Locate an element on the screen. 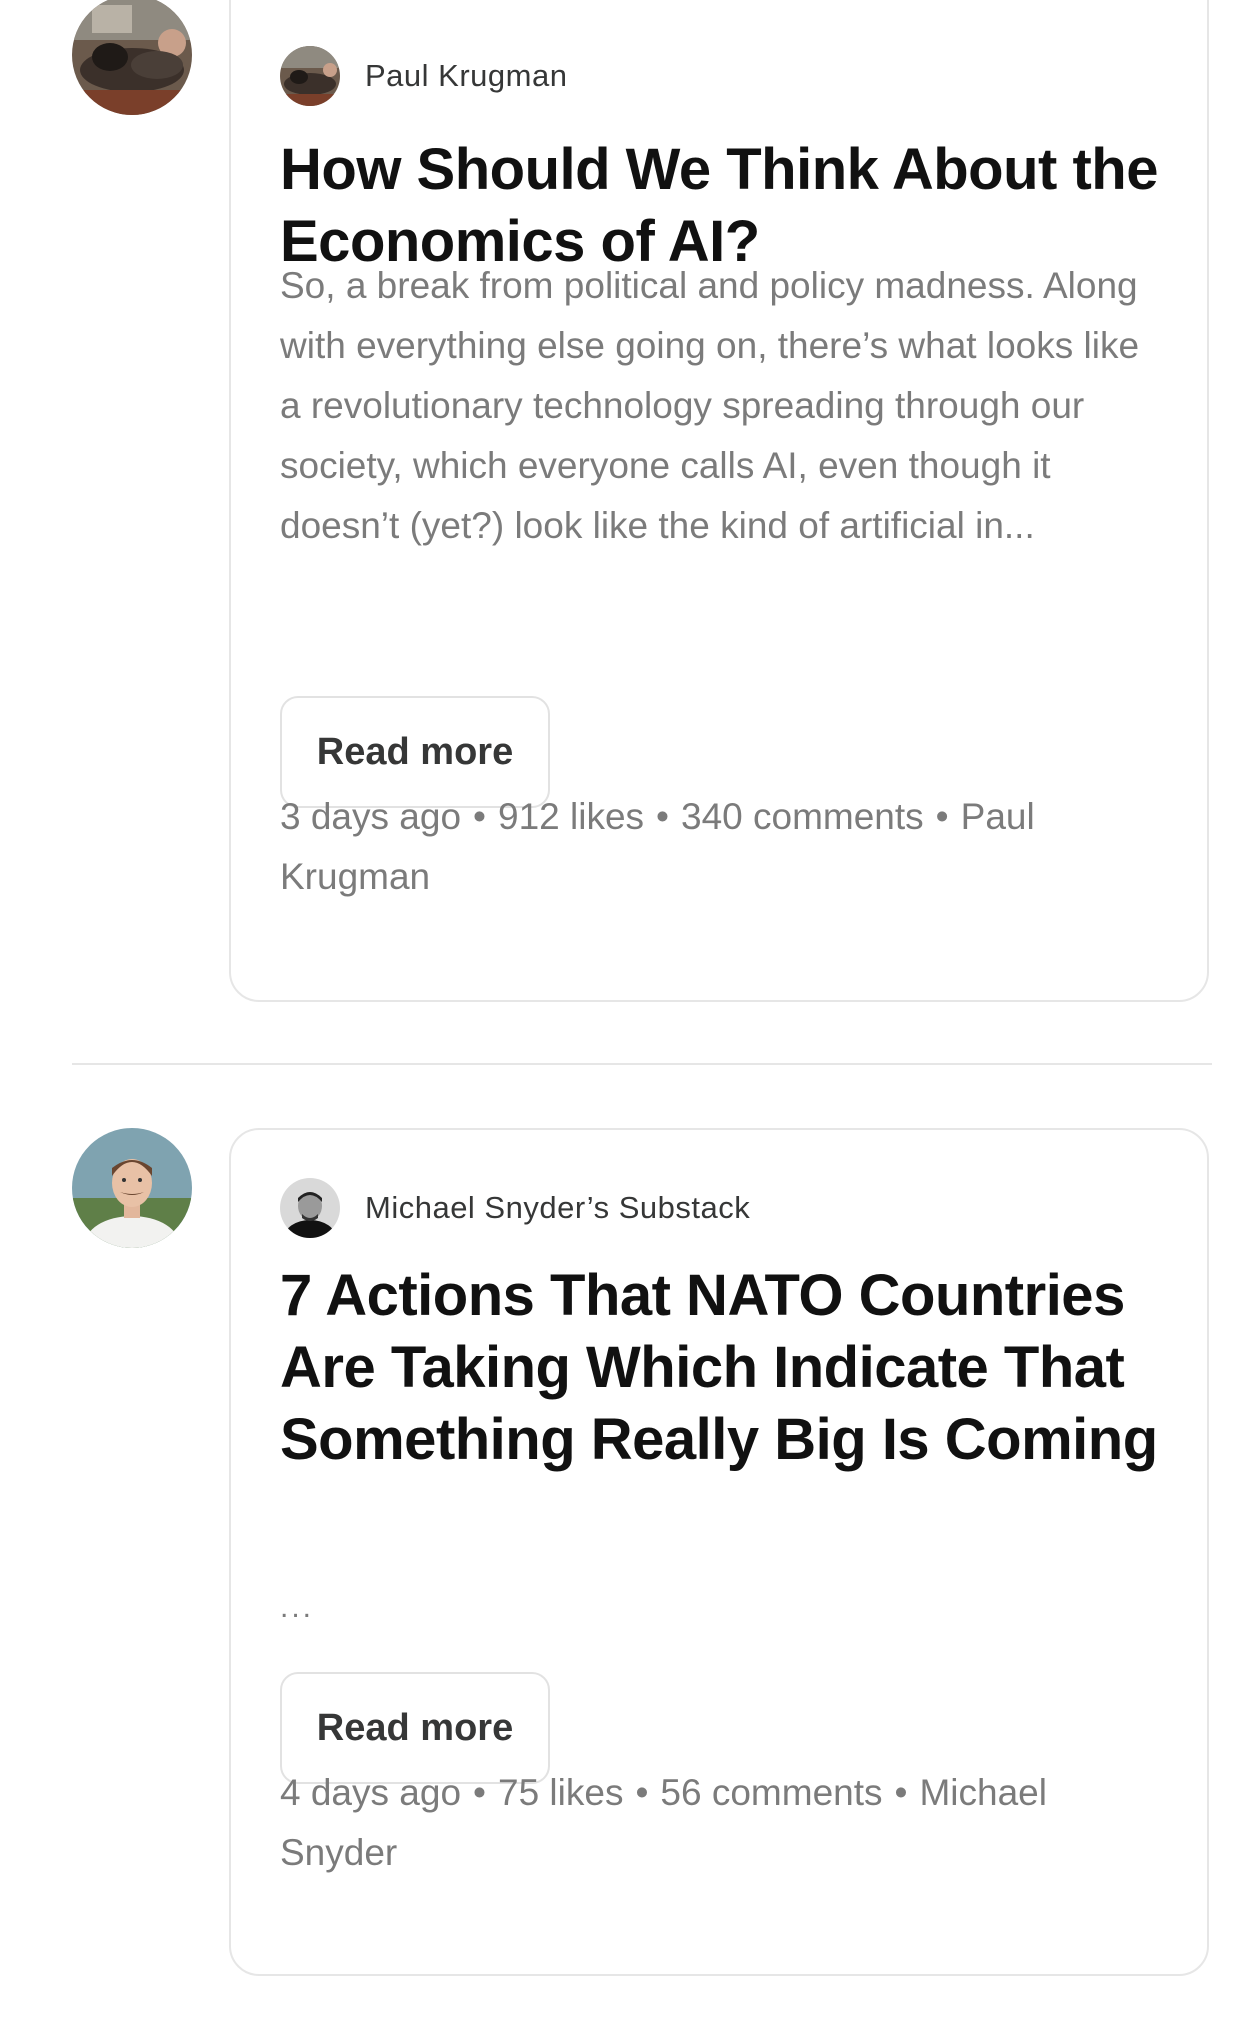  publication-name: Paul Krugman is located at coordinates (466, 76).